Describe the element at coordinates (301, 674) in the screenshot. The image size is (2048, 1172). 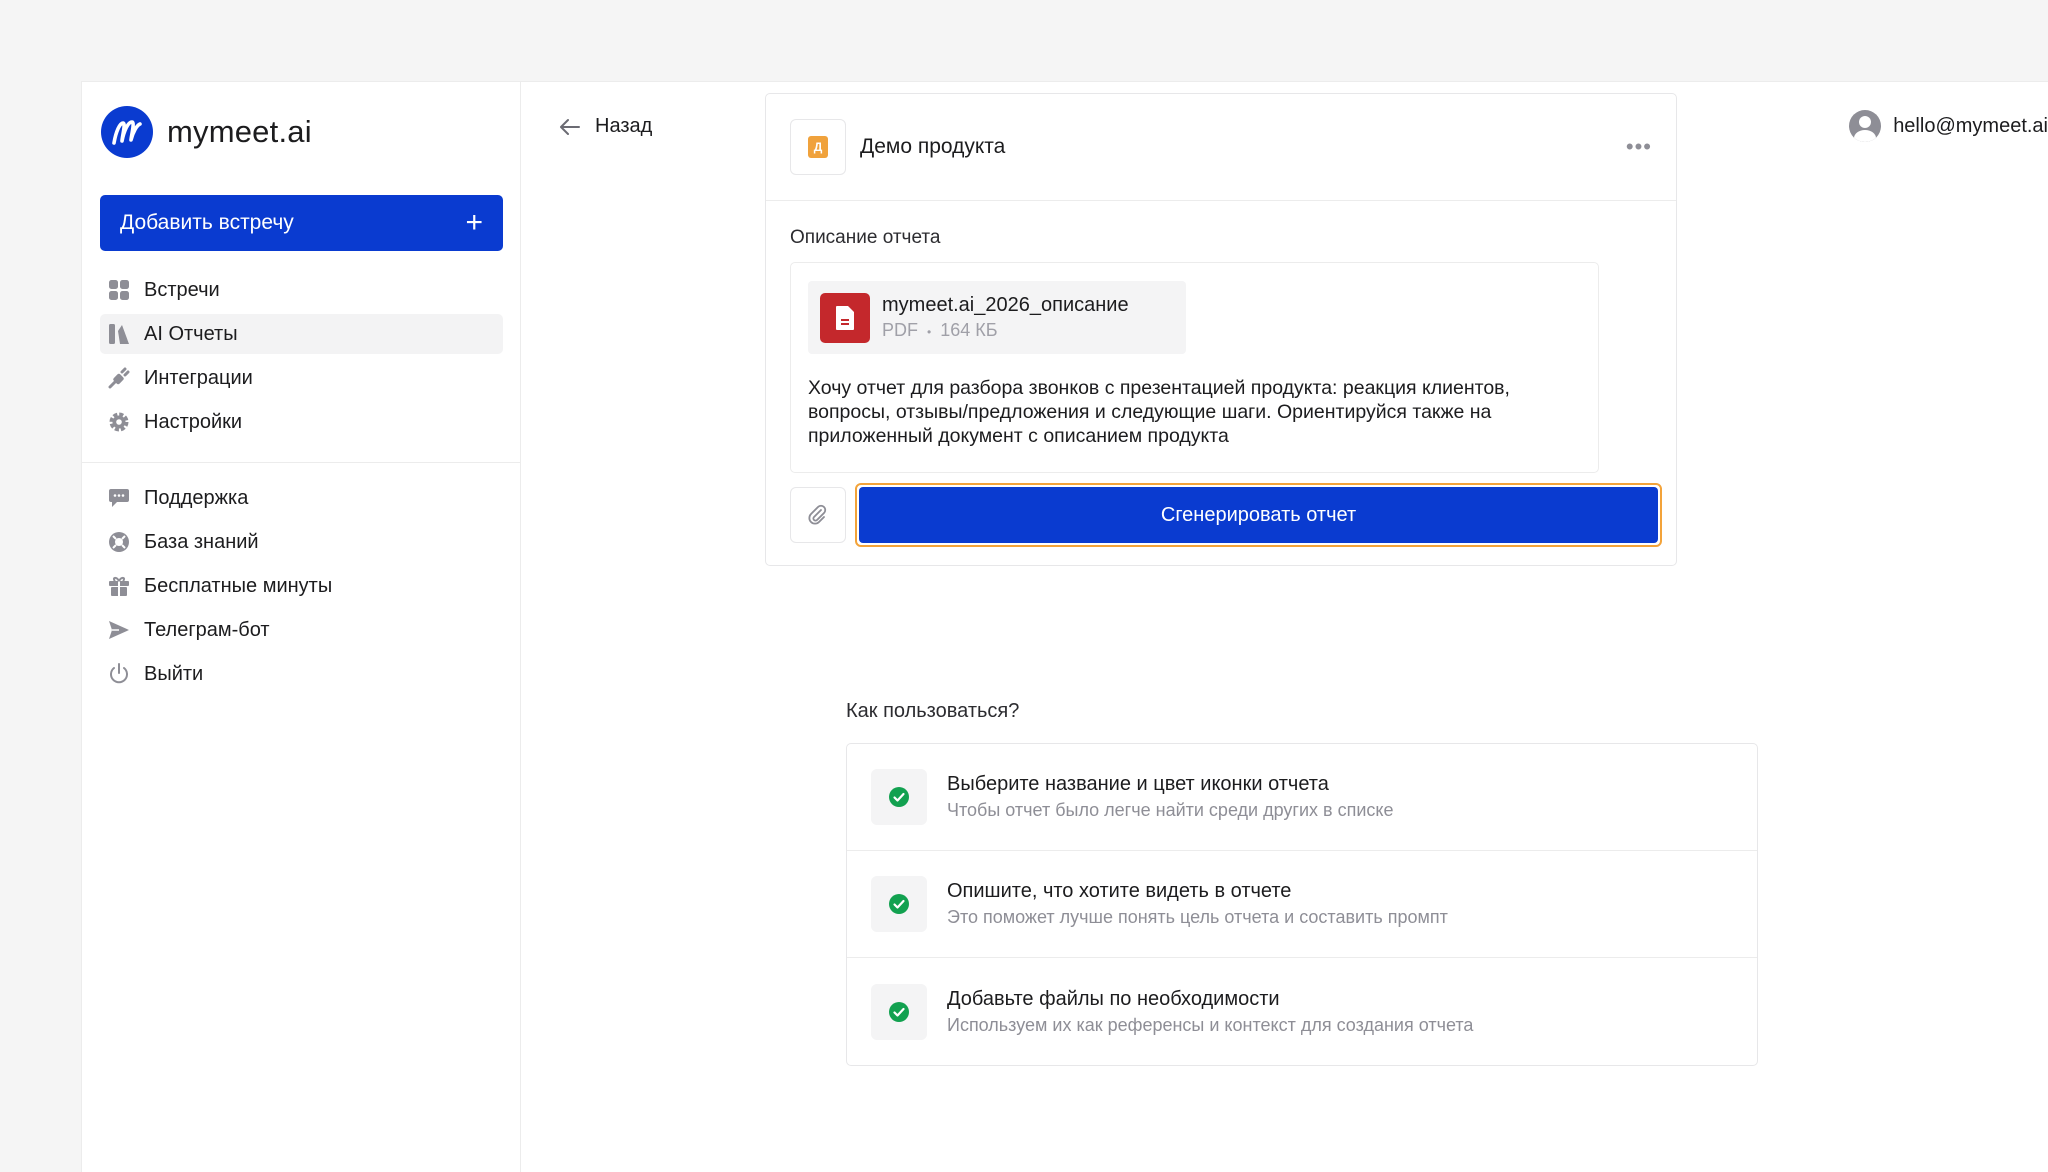
I see `sidebar-item-logout: Выйти` at that location.